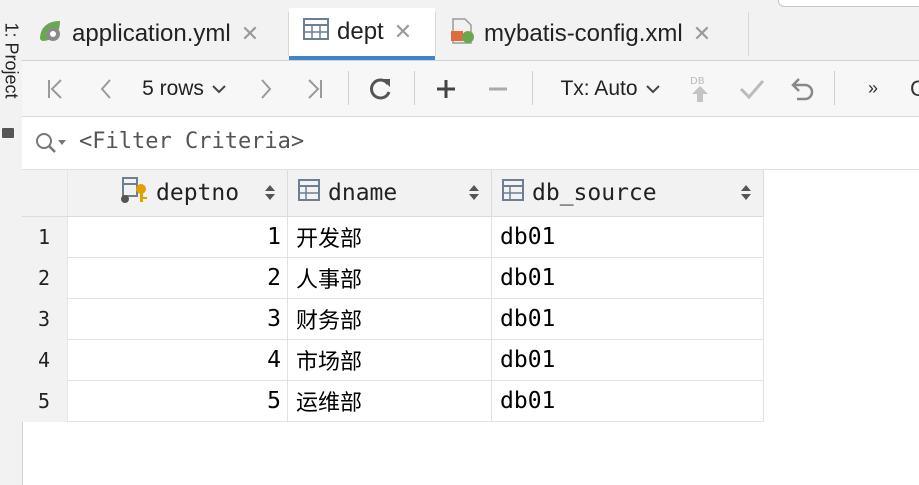  I want to click on overflow-label: C, so click(914, 88).